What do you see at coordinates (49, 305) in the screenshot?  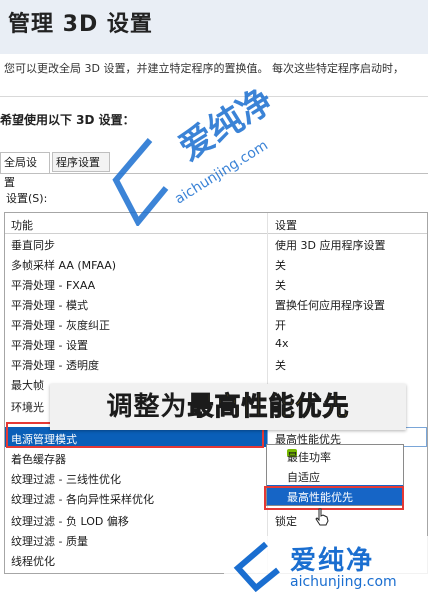 I see `row-feature: 平滑处理 - 模式` at bounding box center [49, 305].